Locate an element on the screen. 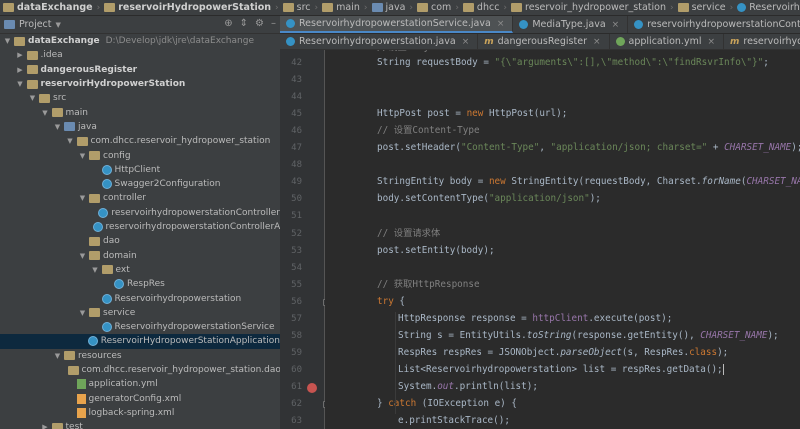 The image size is (800, 429). editor-tab: MediaType.java × is located at coordinates (571, 24).